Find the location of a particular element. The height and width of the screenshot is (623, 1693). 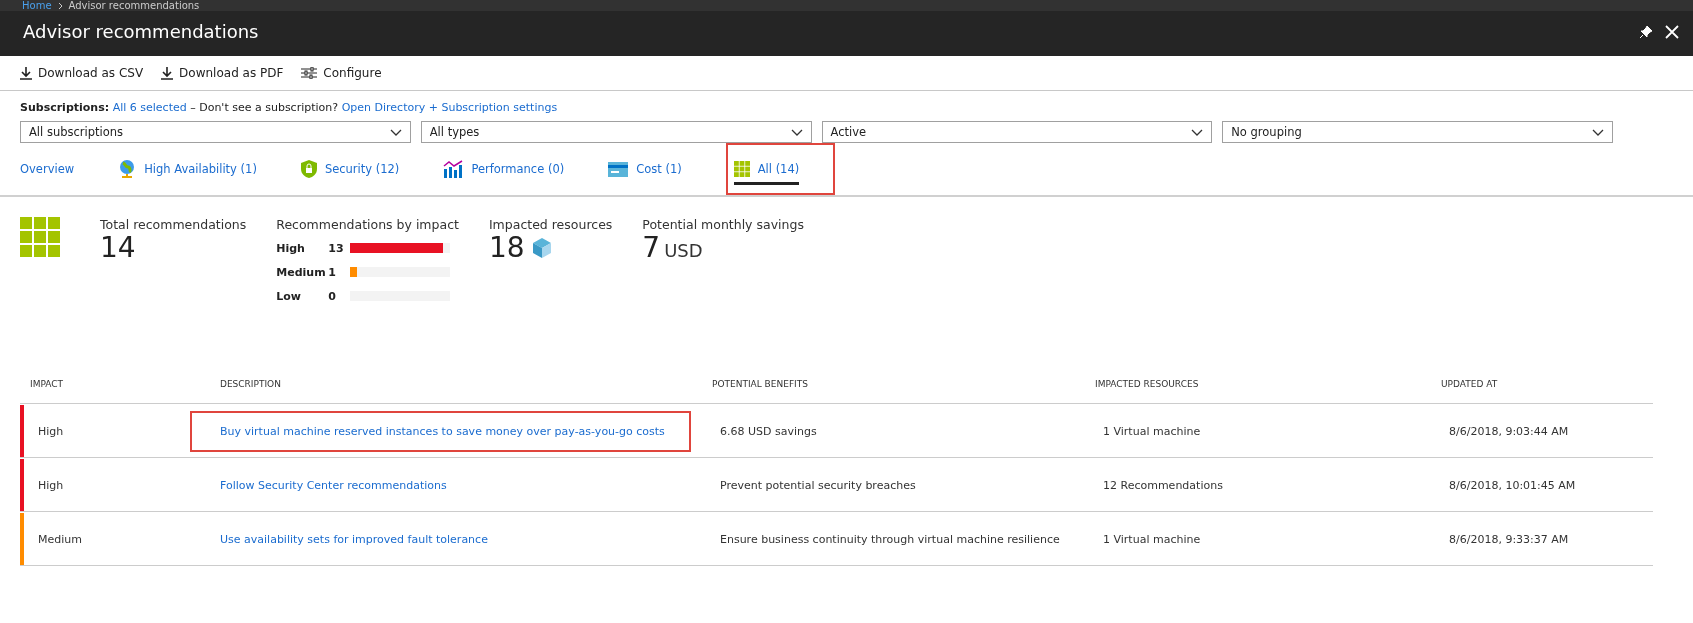

table-cell-text: Prevent potential security breaches is located at coordinates (818, 485).